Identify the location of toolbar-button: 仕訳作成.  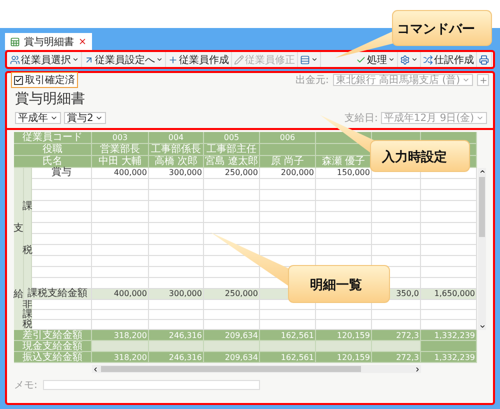
(449, 59).